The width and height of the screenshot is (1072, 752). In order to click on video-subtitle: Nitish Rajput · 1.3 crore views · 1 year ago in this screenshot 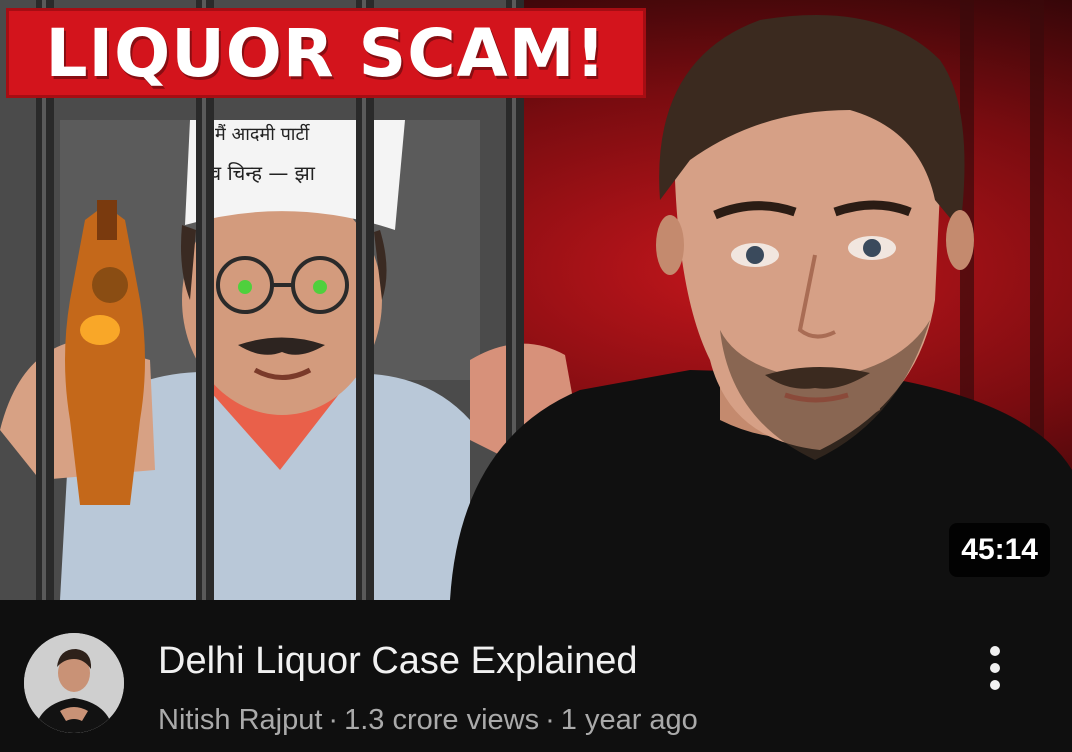, I will do `click(428, 720)`.